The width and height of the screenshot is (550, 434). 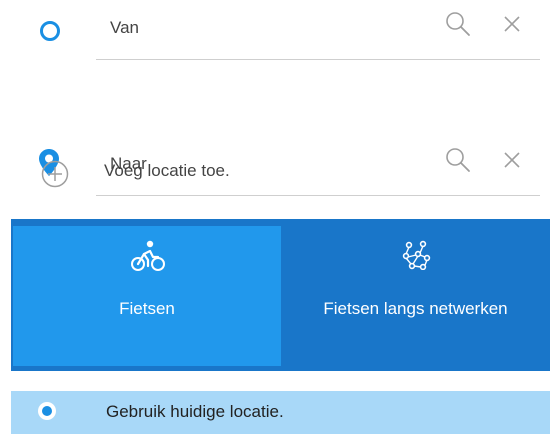 What do you see at coordinates (415, 308) in the screenshot?
I see `mode-label-cycling-networks: Fietsen langs netwerken` at bounding box center [415, 308].